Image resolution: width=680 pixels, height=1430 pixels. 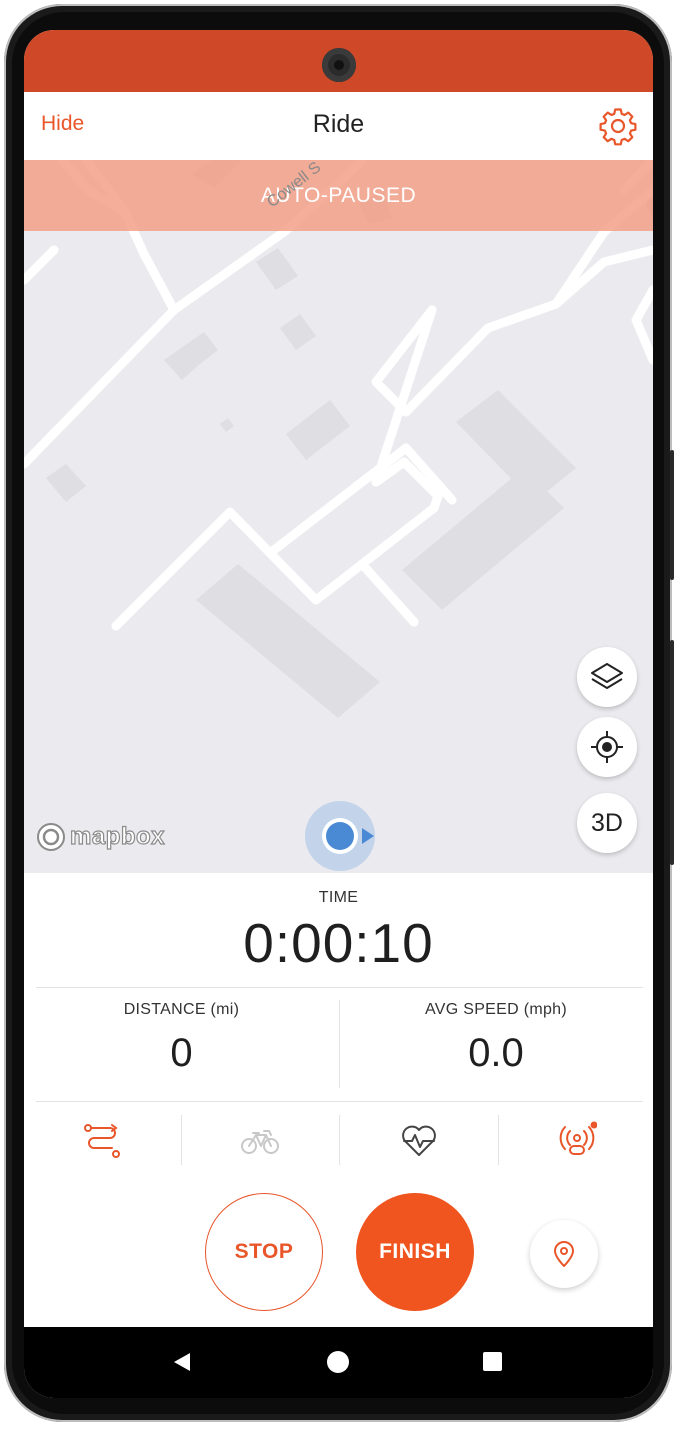 I want to click on volume-button, so click(x=672, y=752).